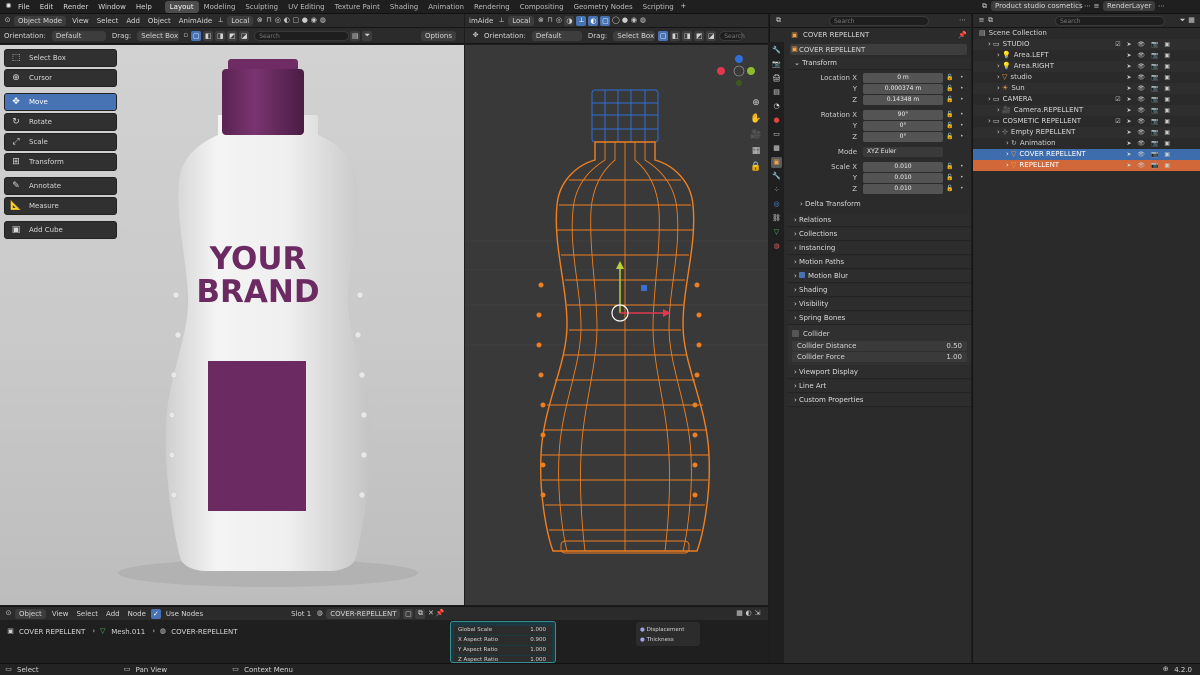 Image resolution: width=1200 pixels, height=675 pixels. I want to click on texture-tab-icon: ▦, so click(776, 148).